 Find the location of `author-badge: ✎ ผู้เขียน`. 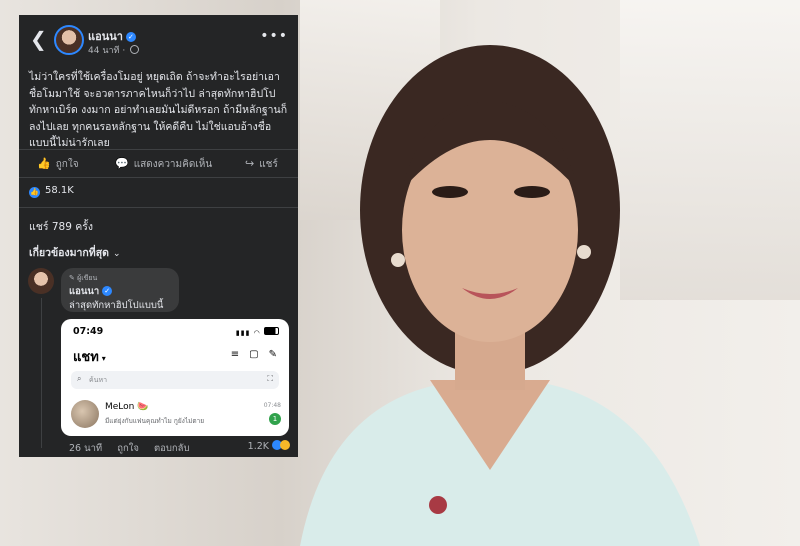

author-badge: ✎ ผู้เขียน is located at coordinates (83, 278).